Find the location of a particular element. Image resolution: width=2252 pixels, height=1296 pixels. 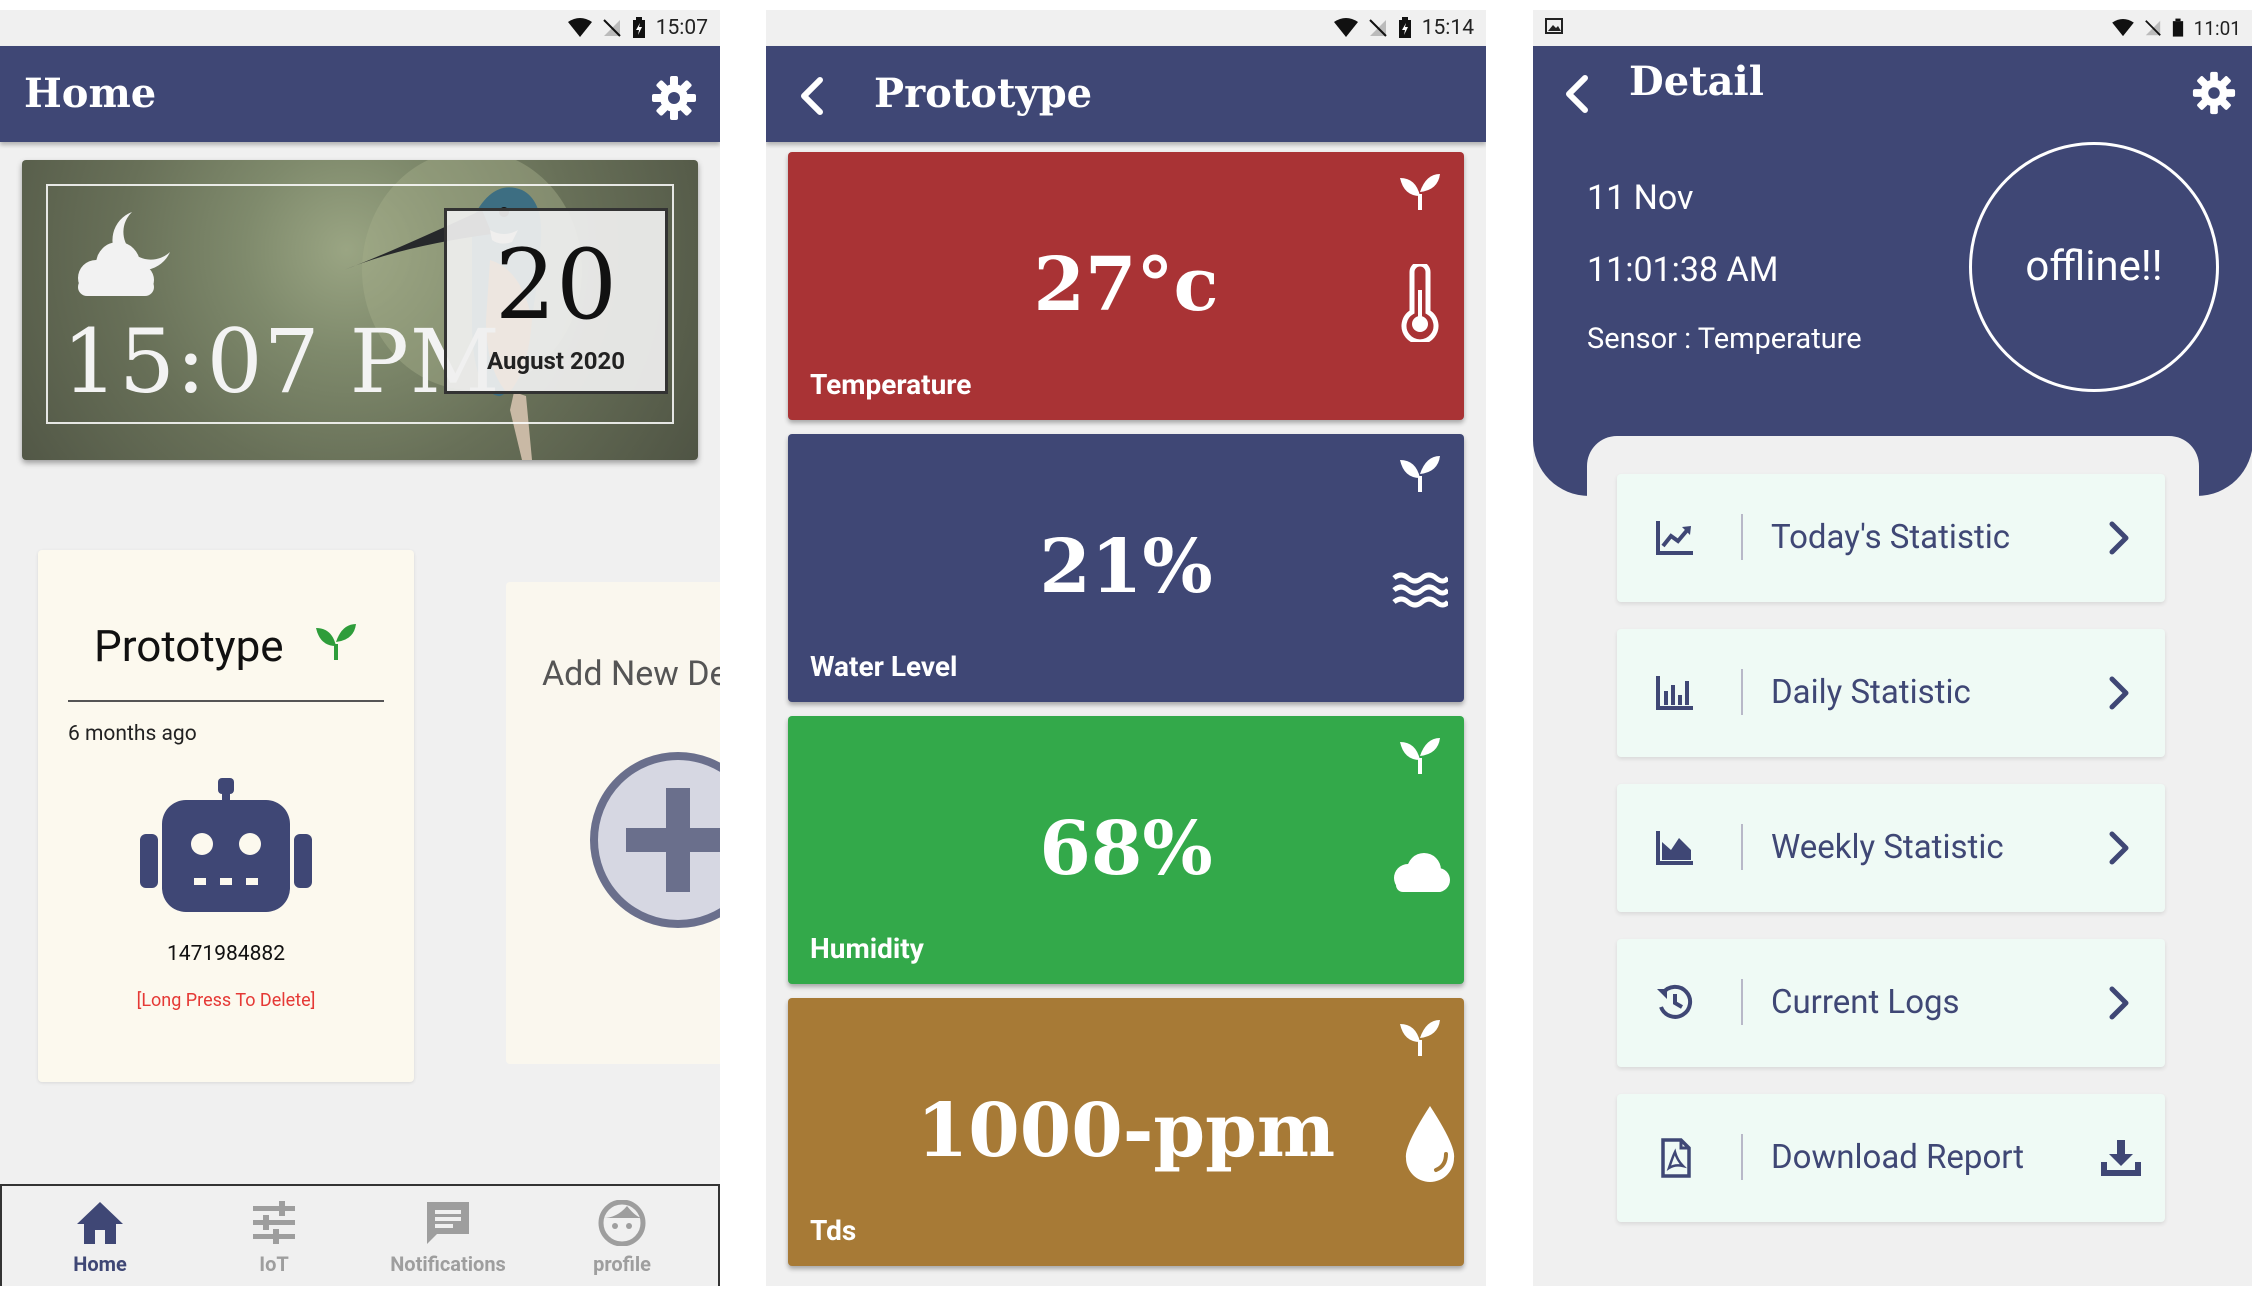

sensor-label: Humidity is located at coordinates (867, 948).